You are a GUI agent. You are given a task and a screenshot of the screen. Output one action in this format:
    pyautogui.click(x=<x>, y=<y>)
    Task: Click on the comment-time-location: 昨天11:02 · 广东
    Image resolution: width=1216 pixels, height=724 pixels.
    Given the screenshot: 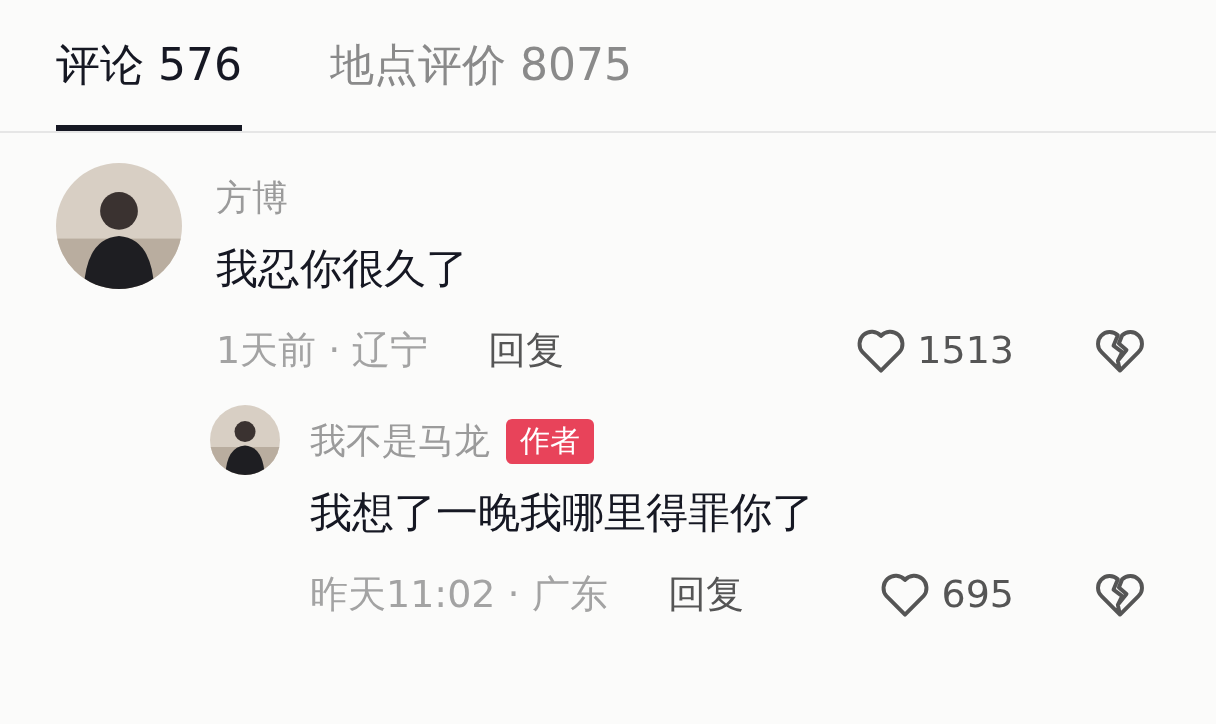 What is the action you would take?
    pyautogui.click(x=459, y=594)
    